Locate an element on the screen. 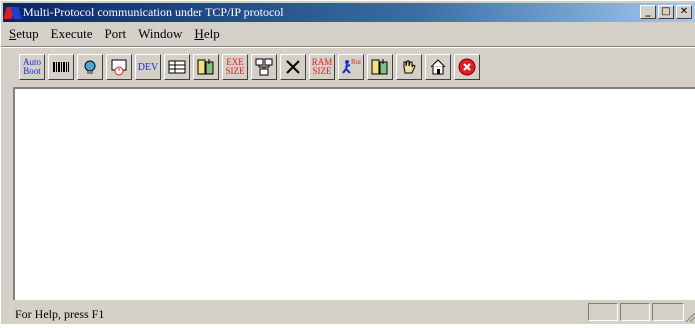 Image resolution: width=695 pixels, height=328 pixels. stop-button is located at coordinates (467, 67).